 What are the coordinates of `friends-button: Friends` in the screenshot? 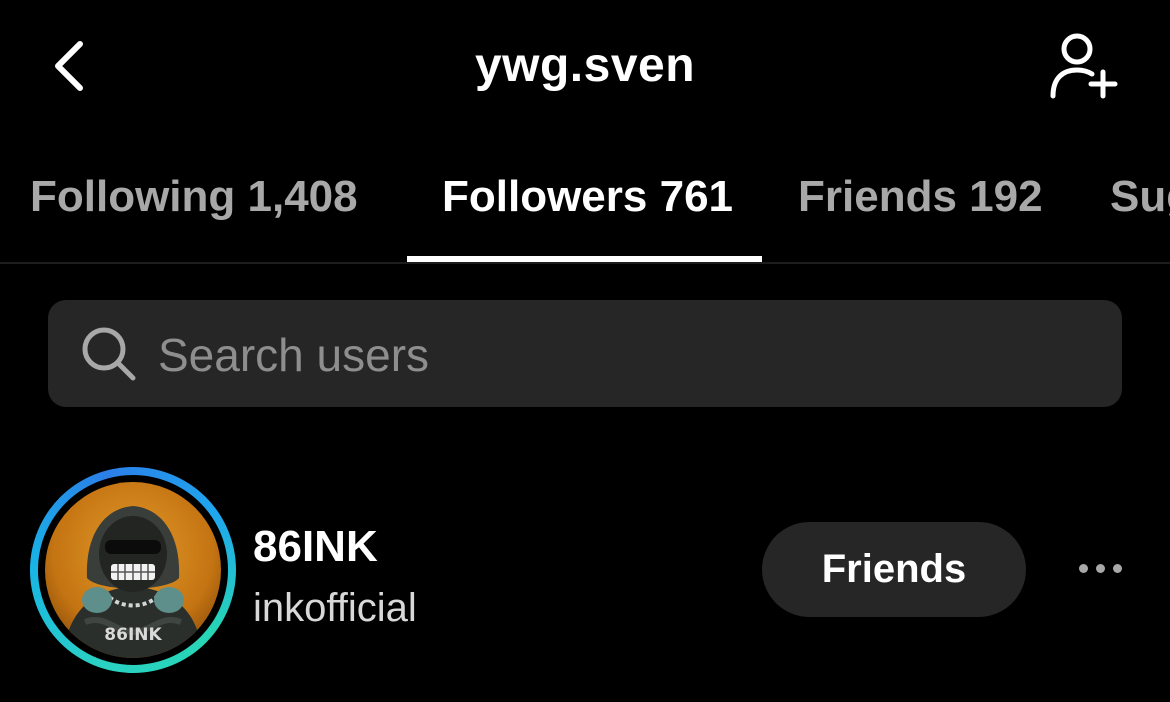 It's located at (894, 569).